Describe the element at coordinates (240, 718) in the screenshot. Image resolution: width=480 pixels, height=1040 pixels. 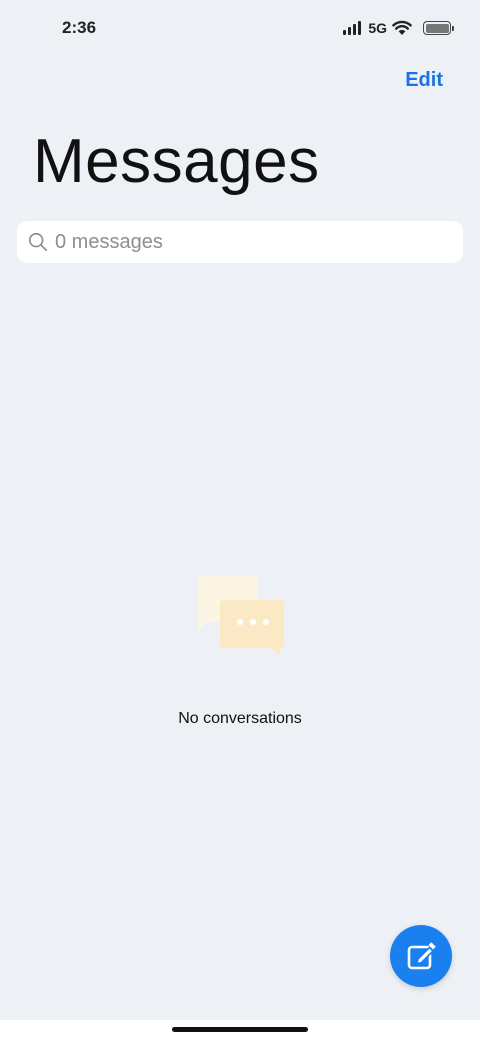
I see `empty-state-text: No conversations` at that location.